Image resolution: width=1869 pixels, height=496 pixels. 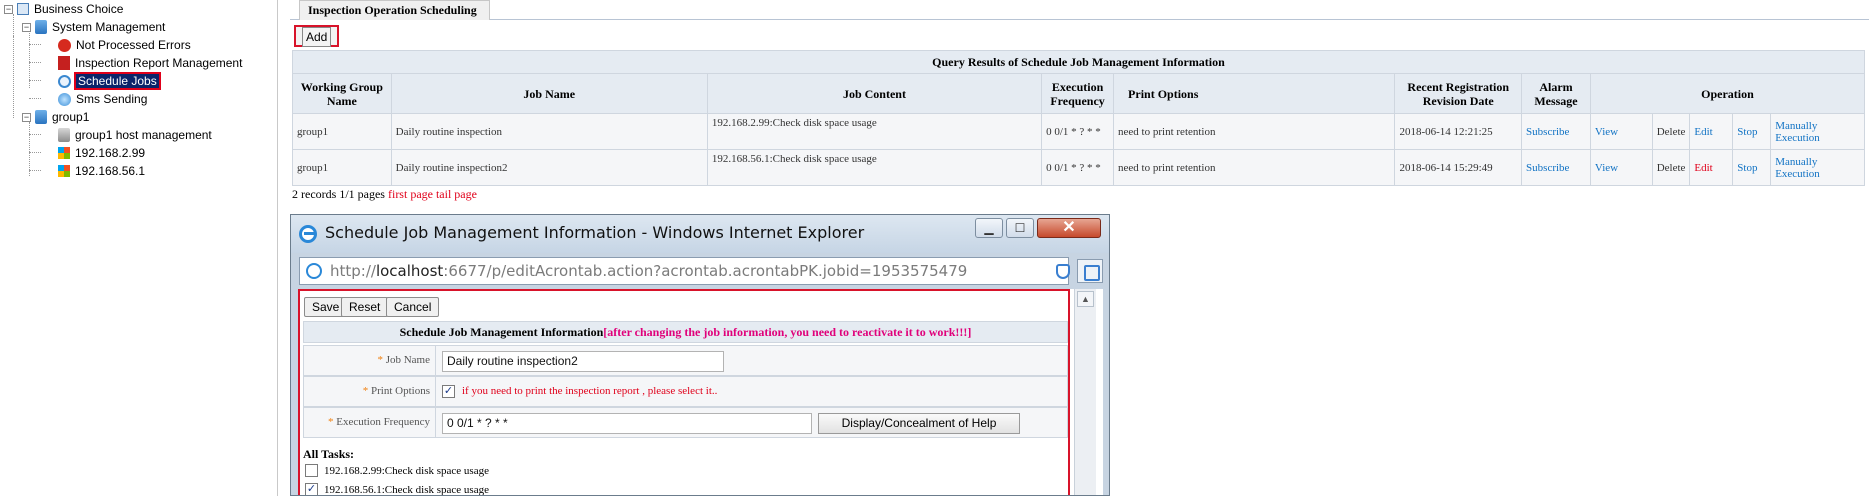 What do you see at coordinates (919, 423) in the screenshot?
I see `help-toggle-button: Display/Concealment of Help` at bounding box center [919, 423].